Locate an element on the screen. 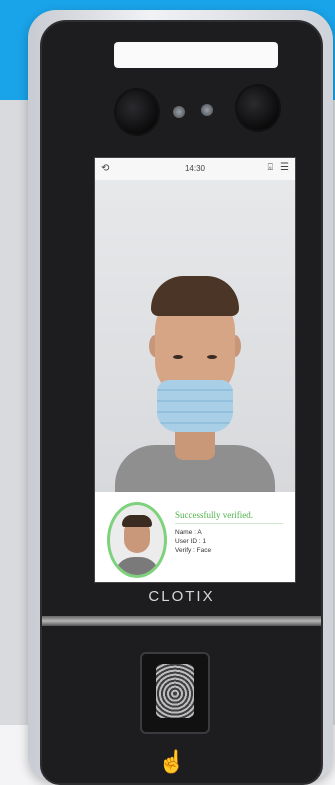  person-hair is located at coordinates (195, 296).